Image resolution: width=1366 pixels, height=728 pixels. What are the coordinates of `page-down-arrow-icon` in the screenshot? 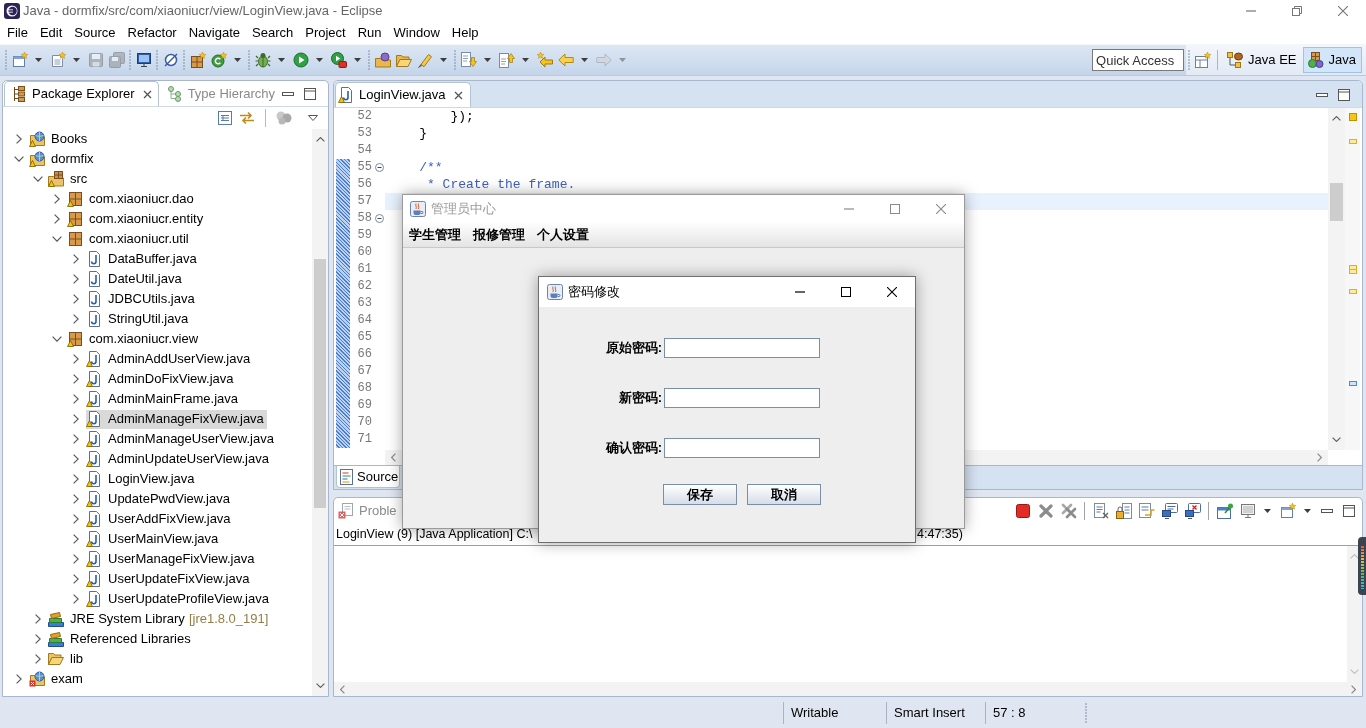 It's located at (468, 60).